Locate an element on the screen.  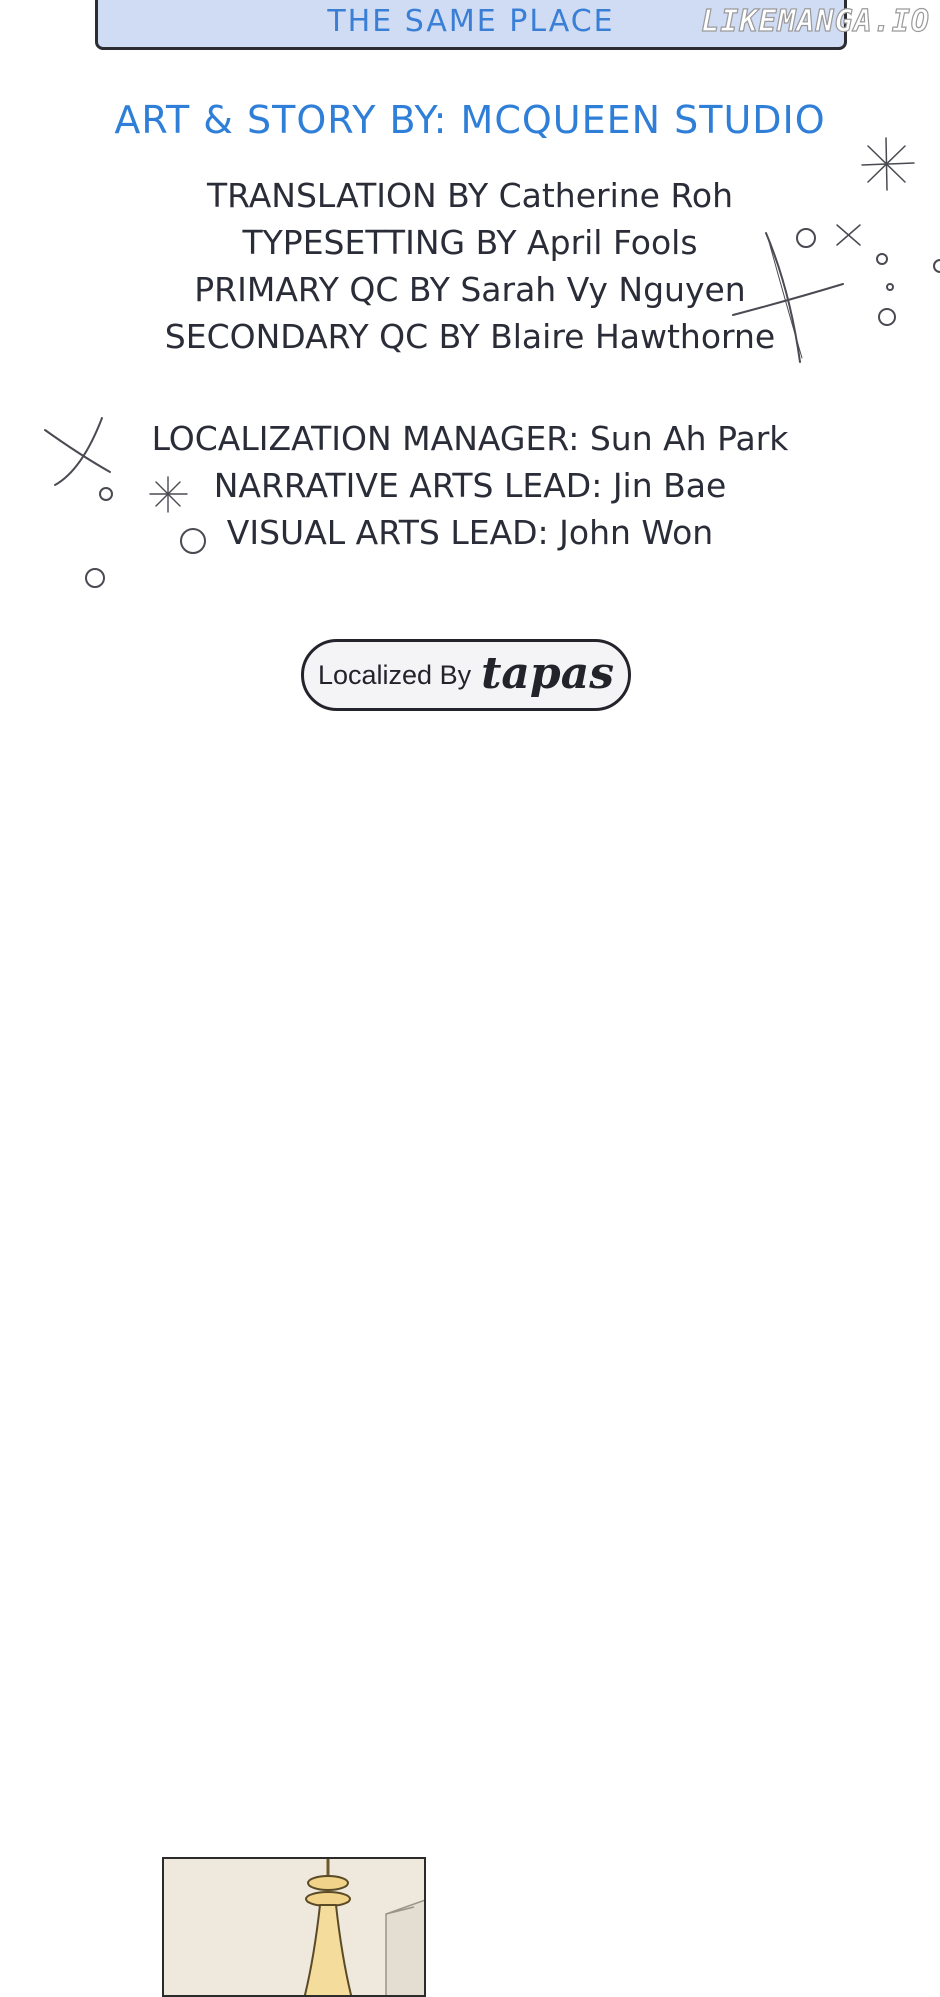
badge-prefix: Localized By is located at coordinates (395, 674).